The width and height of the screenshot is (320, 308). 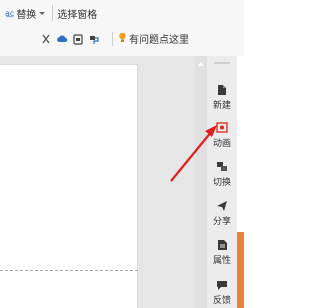 What do you see at coordinates (42, 13) in the screenshot?
I see `chevron-down-icon` at bounding box center [42, 13].